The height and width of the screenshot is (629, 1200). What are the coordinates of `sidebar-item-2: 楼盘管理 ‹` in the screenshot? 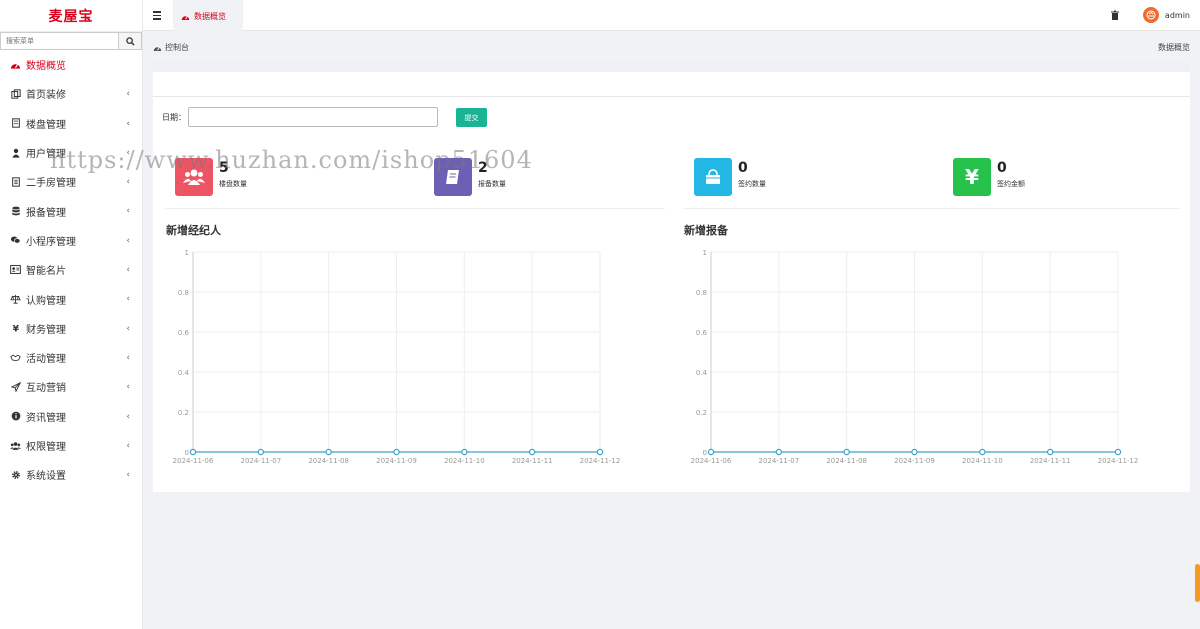 It's located at (71, 123).